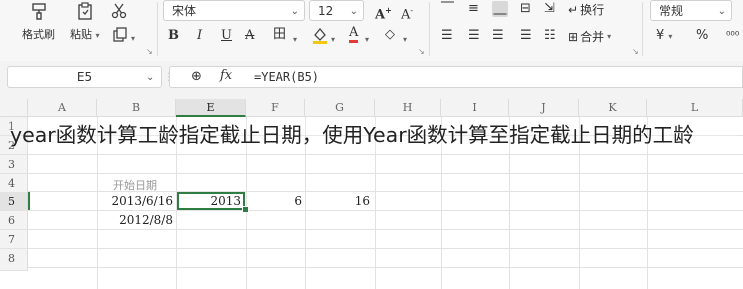 This screenshot has height=289, width=743. Describe the element at coordinates (383, 12) in the screenshot. I see `increase-font-icon: A+` at that location.